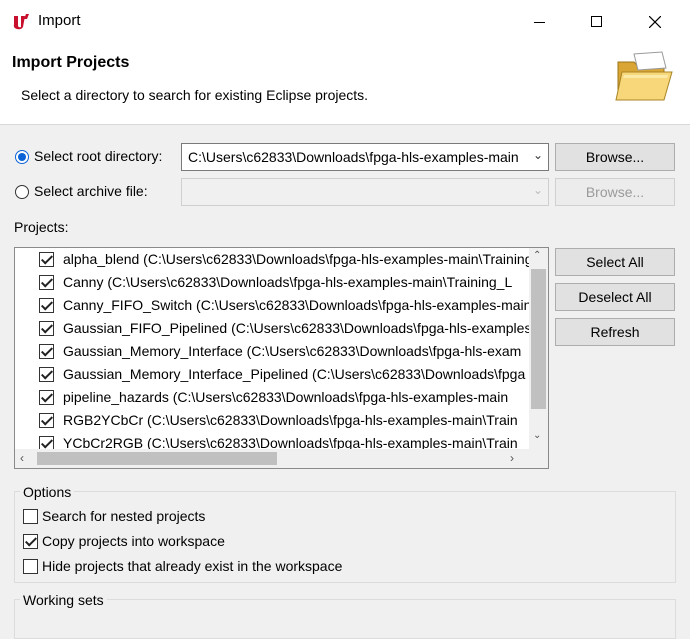  I want to click on horizontal-scrollbar: ‹ ›, so click(281, 458).